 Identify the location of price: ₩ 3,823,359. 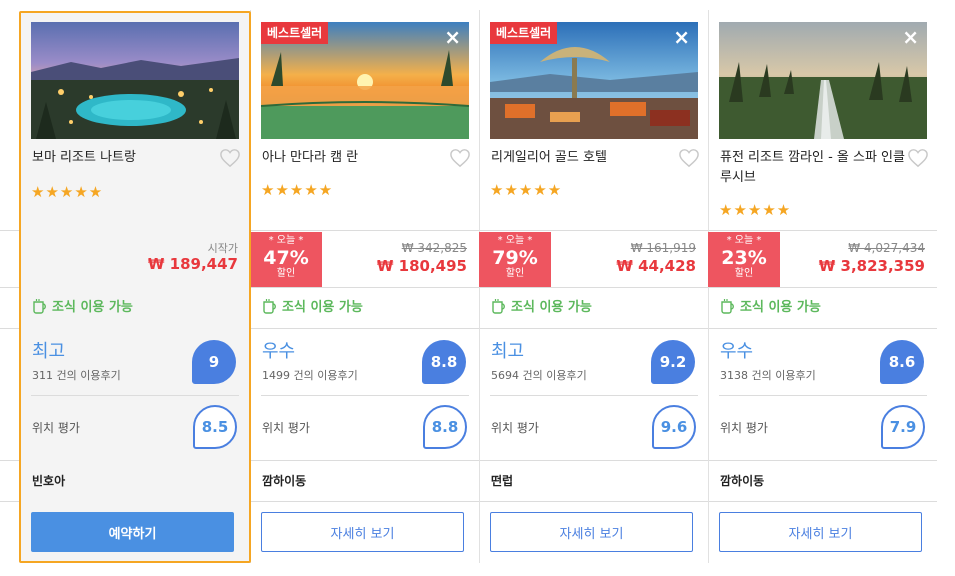
(871, 266).